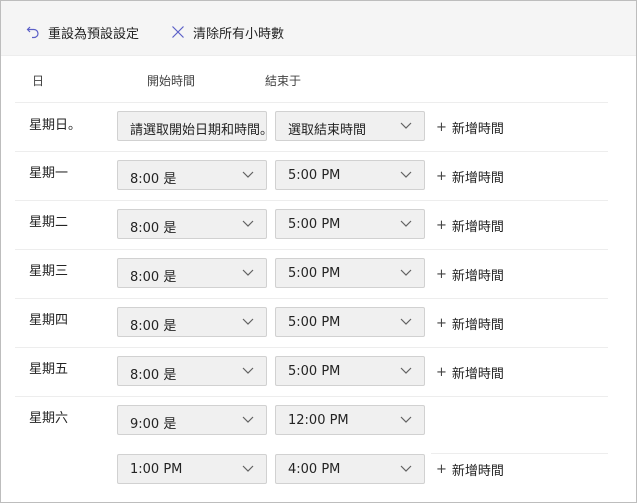  I want to click on close-icon, so click(178, 32).